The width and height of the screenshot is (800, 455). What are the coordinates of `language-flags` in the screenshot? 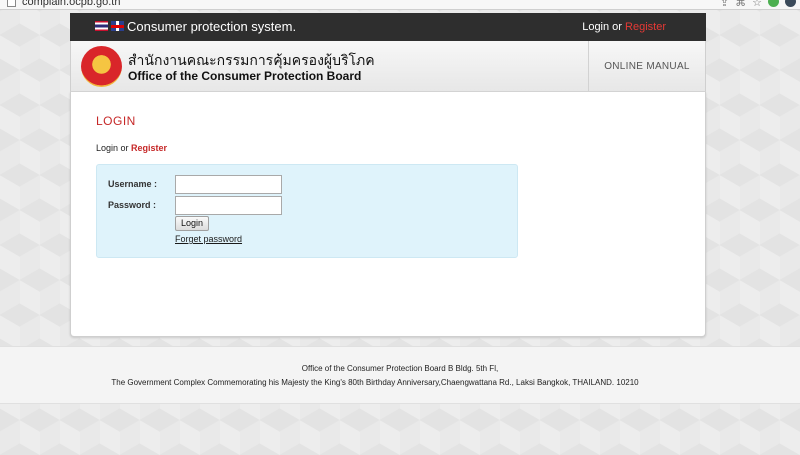 It's located at (109, 26).